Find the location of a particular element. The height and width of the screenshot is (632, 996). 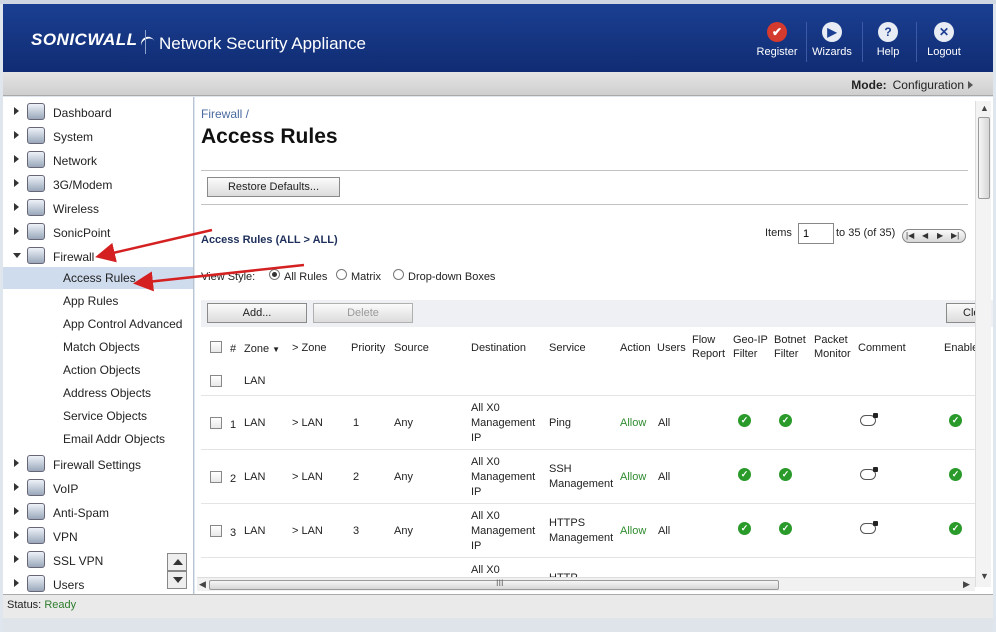

sidebar-item-wireless: Wireless is located at coordinates (98, 208).